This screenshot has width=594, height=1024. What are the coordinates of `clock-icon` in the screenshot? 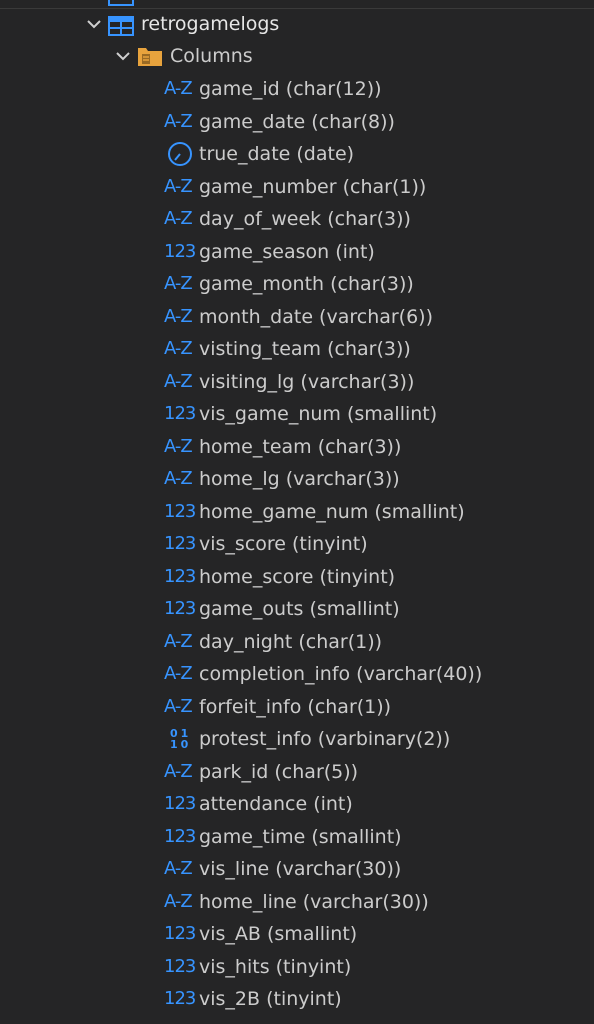 It's located at (180, 154).